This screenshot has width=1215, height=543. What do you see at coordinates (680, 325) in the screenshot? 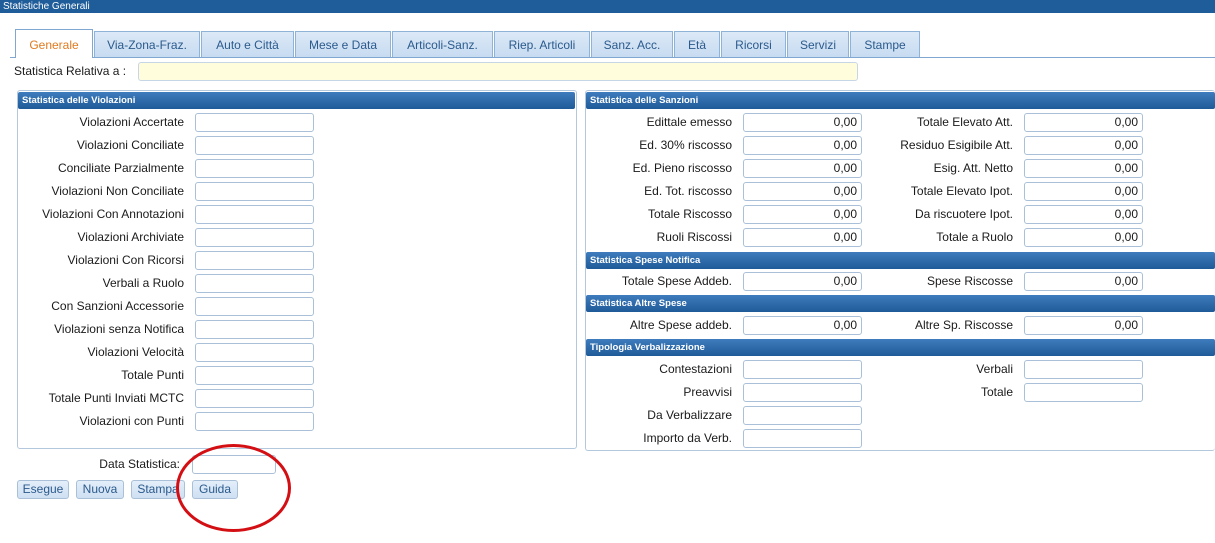
I see `altre-spese-addeb-label: Altre Spese addeb.` at bounding box center [680, 325].